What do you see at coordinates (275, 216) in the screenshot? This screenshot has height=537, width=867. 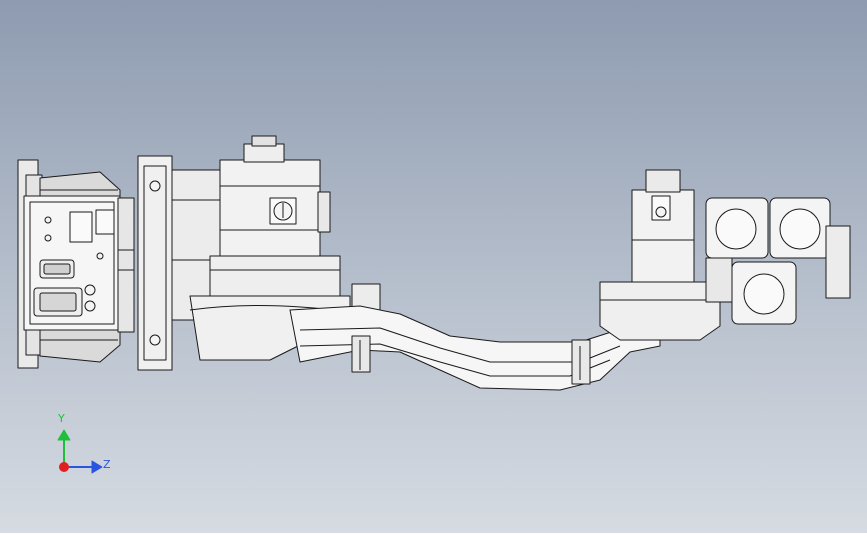 I see `upper-motor-block` at bounding box center [275, 216].